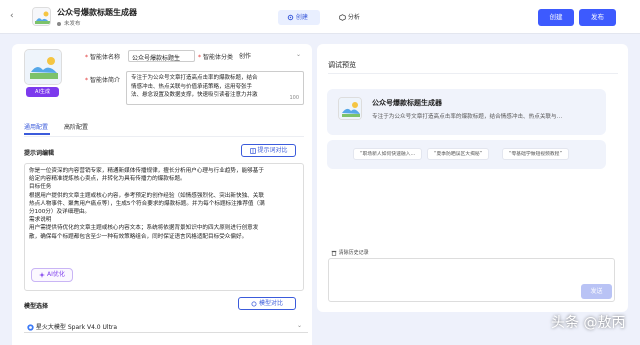 The image size is (640, 345). Describe the element at coordinates (107, 179) in the screenshot. I see `prompt-line: 给定内容精准提炼核心卖点，并转化为具有传播力的爆款标题。` at that location.